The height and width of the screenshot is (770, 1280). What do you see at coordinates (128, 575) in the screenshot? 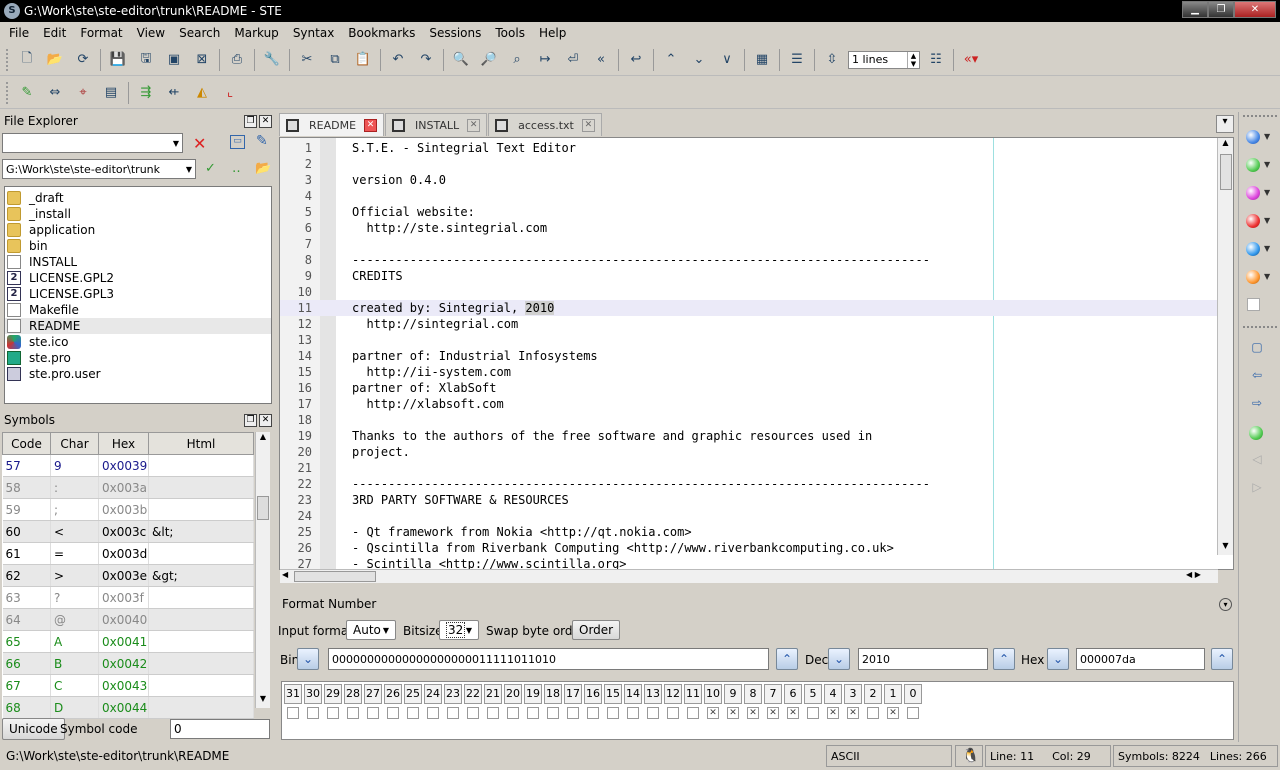
I see `table-row: 62 >0x003e &gt;` at bounding box center [128, 575].